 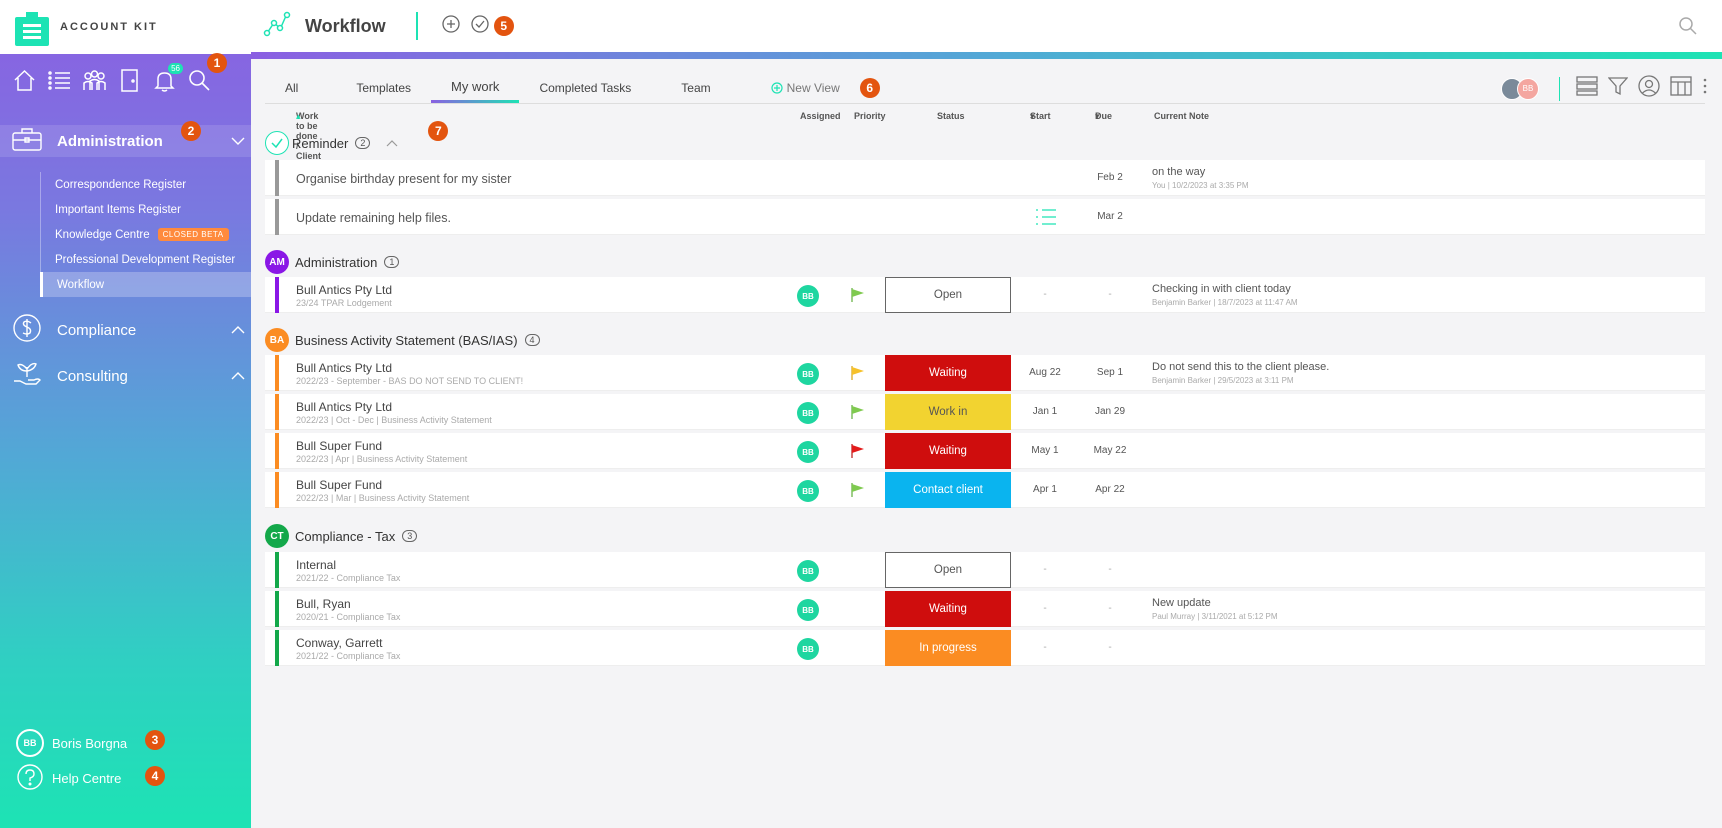 I want to click on new-view-button: New View, so click(x=805, y=88).